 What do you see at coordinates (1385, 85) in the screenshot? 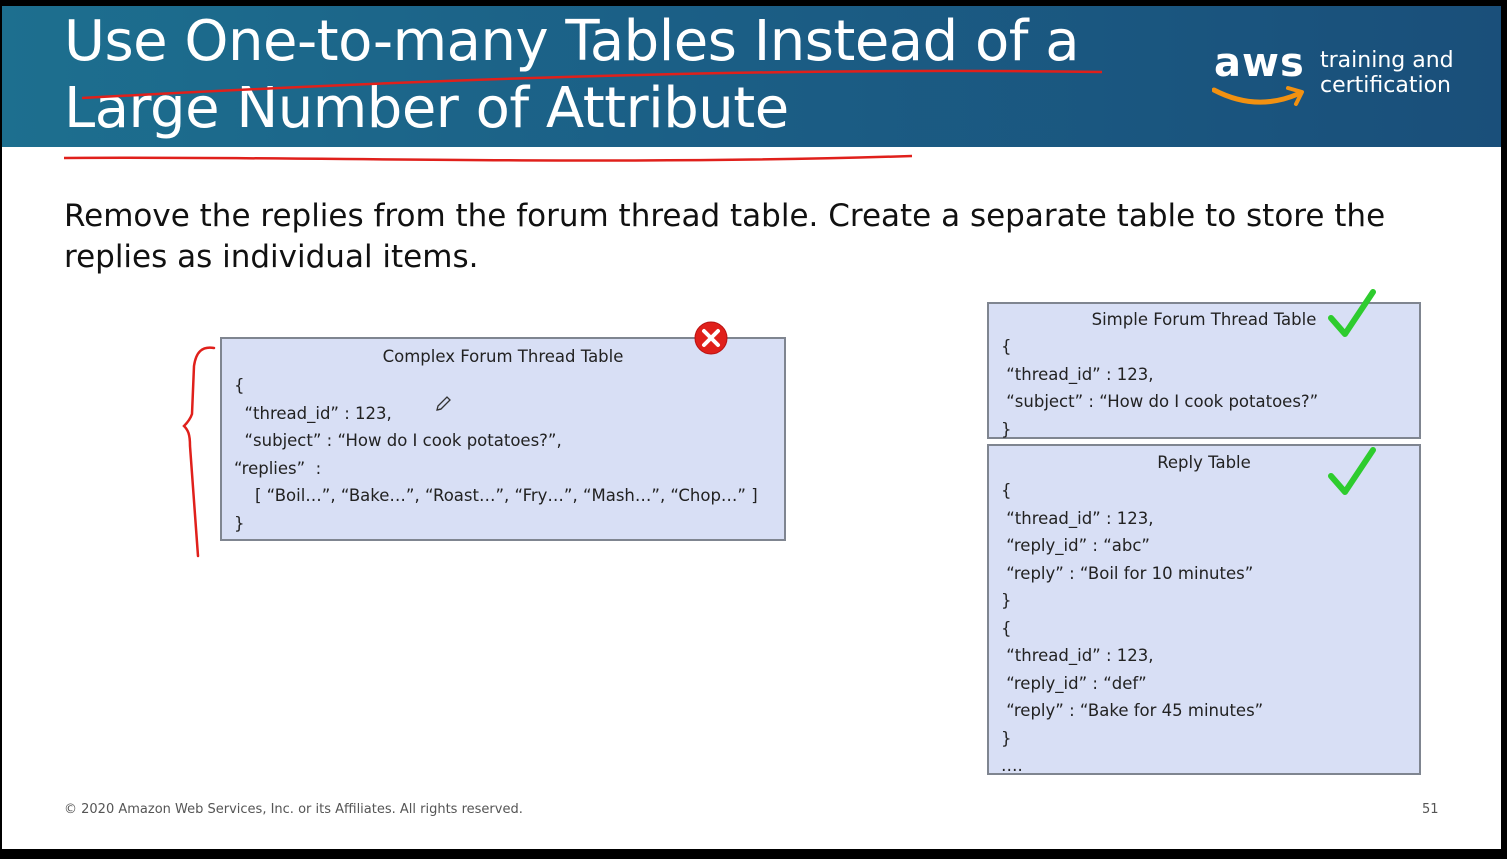
I see `aws-tagline-line-2: certification` at bounding box center [1385, 85].